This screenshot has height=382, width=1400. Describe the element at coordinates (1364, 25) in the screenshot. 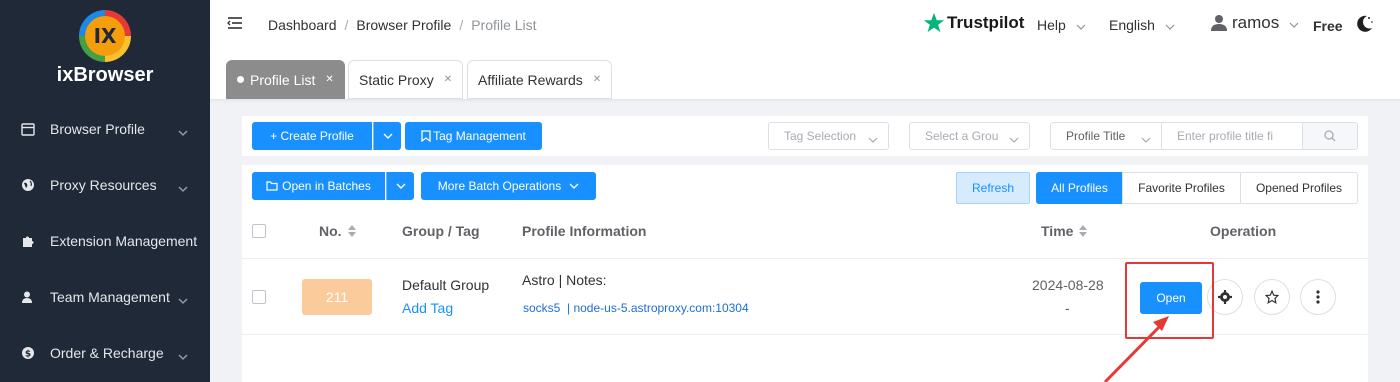

I see `dark-mode-toggle-icon` at that location.